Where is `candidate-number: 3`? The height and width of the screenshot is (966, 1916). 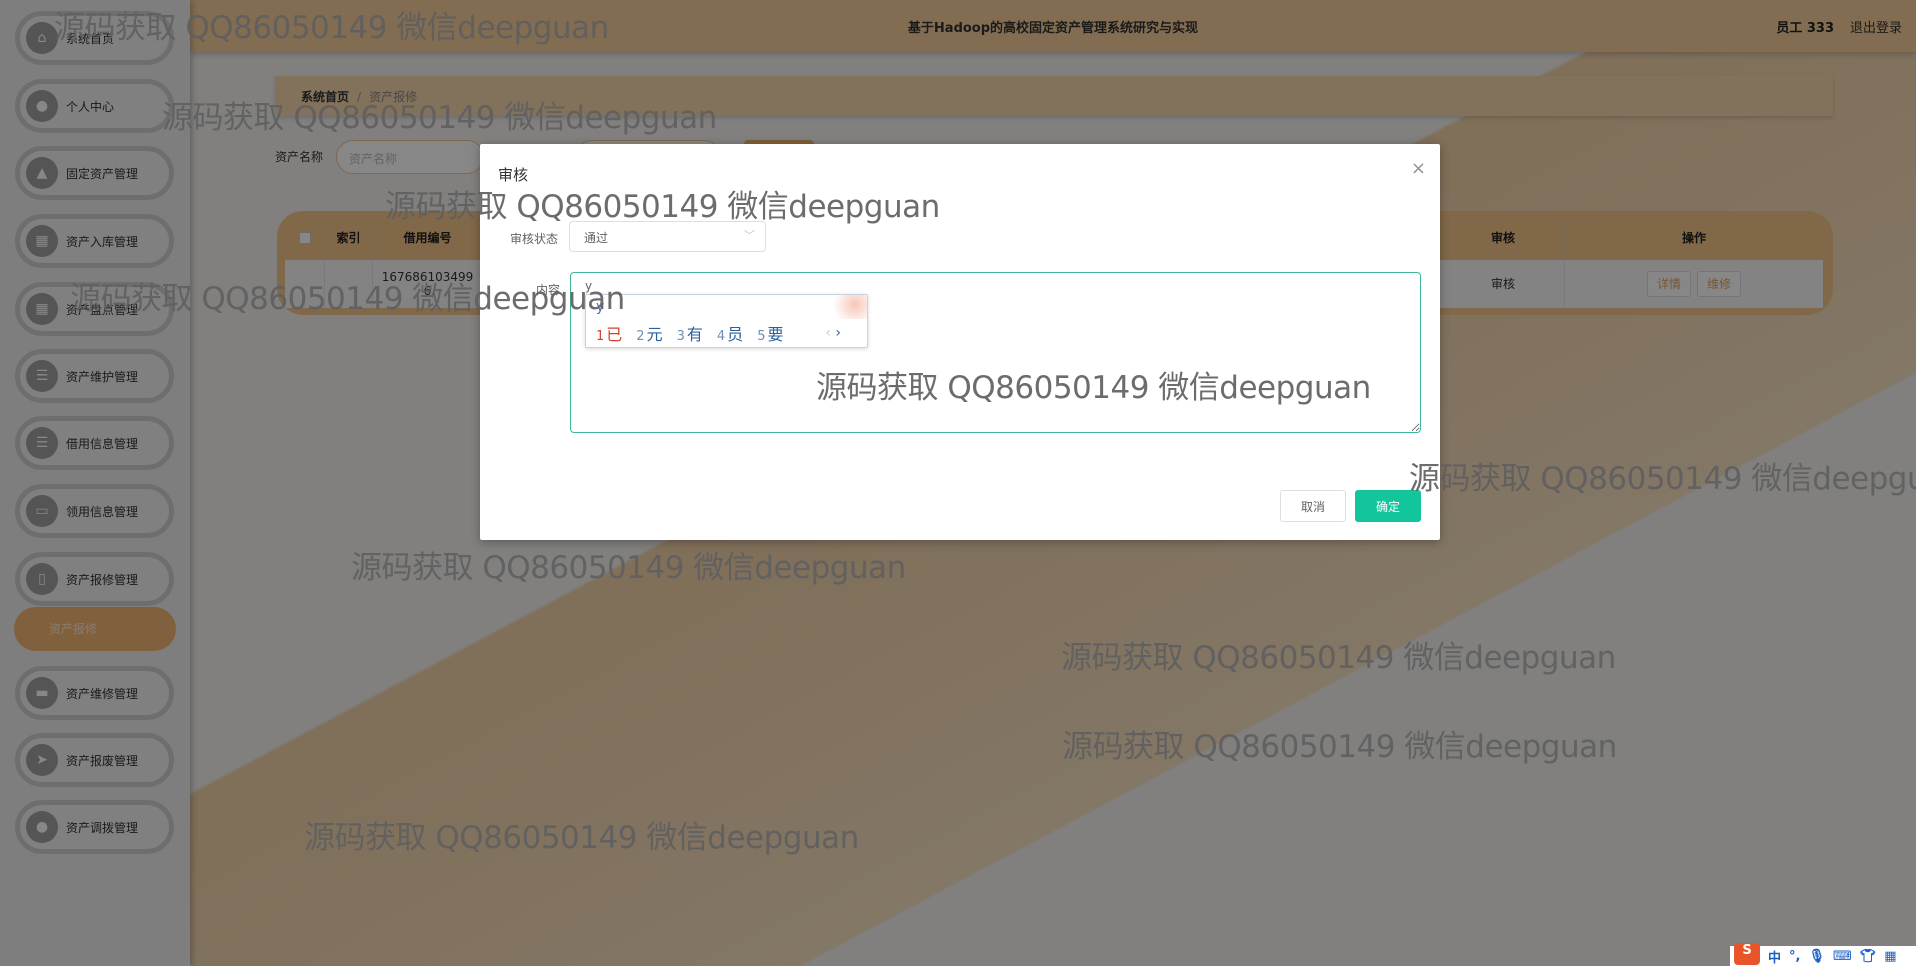 candidate-number: 3 is located at coordinates (680, 336).